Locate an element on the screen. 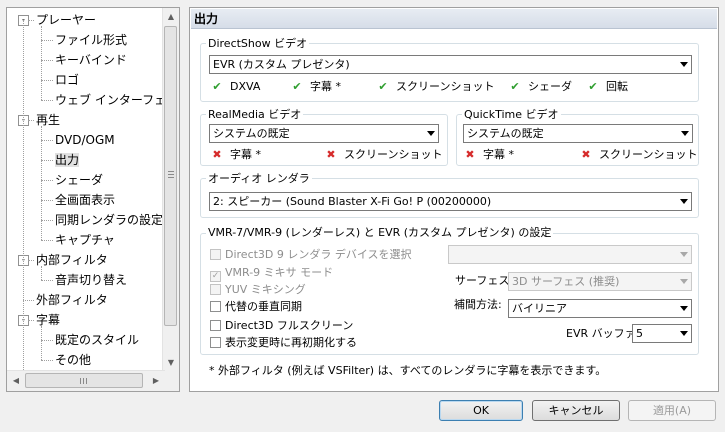 Image resolution: width=725 pixels, height=432 pixels. quicktime-group-title: QuickTime ビデオ is located at coordinates (511, 114).